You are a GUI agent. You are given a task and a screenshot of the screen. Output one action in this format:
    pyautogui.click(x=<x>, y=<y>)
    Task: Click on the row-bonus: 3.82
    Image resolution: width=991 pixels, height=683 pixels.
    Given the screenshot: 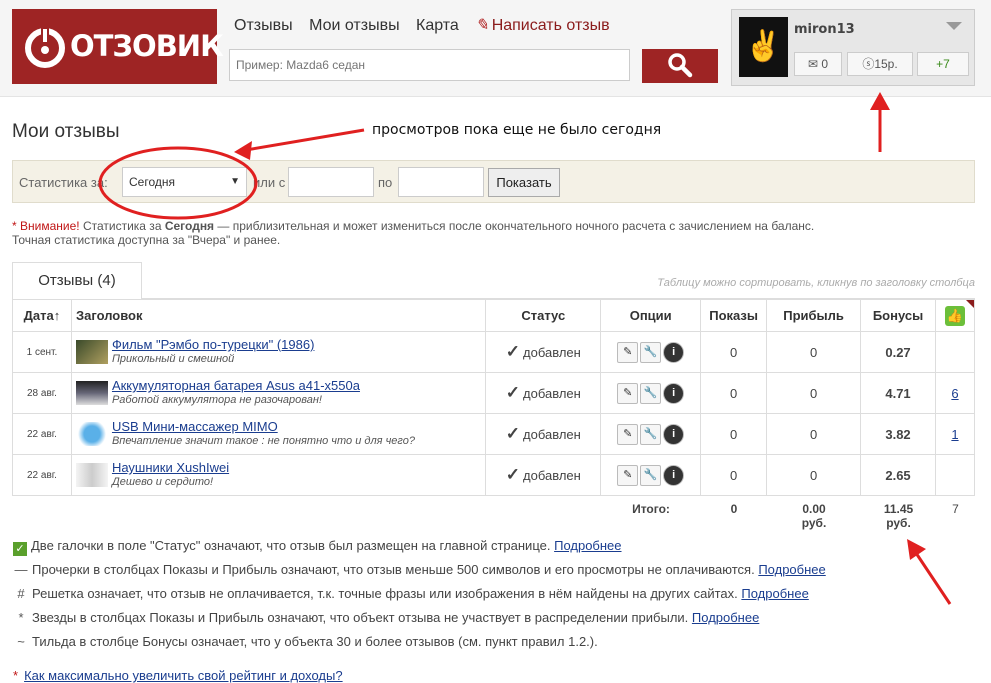 What is the action you would take?
    pyautogui.click(x=898, y=434)
    